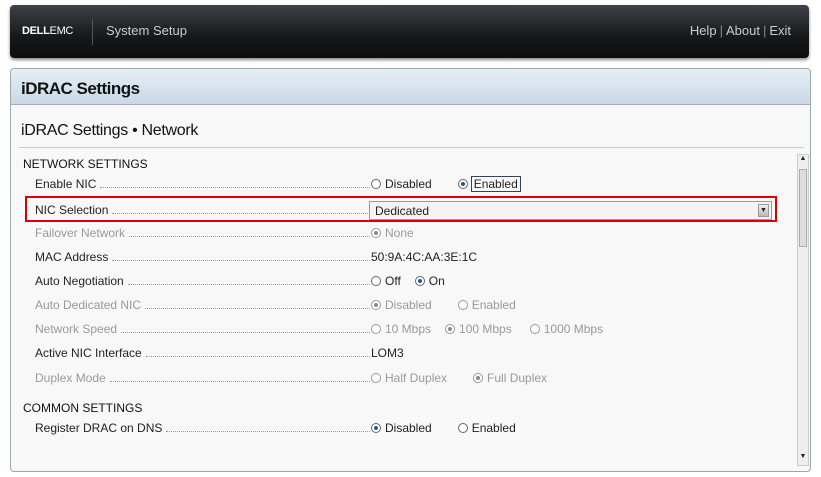 This screenshot has width=821, height=477. I want to click on radio-enable-nic-disabled: Disabled, so click(401, 184).